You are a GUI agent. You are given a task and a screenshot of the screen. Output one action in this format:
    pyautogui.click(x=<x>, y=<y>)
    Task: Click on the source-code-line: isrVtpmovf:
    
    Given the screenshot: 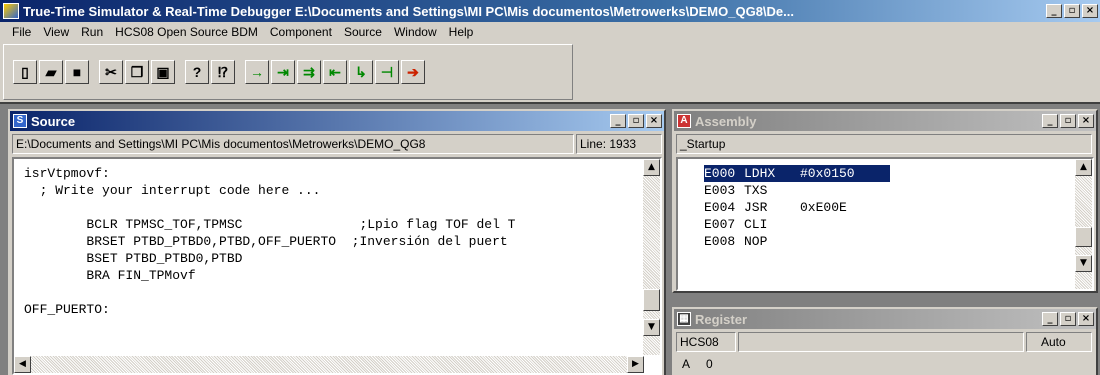 What is the action you would take?
    pyautogui.click(x=269, y=173)
    